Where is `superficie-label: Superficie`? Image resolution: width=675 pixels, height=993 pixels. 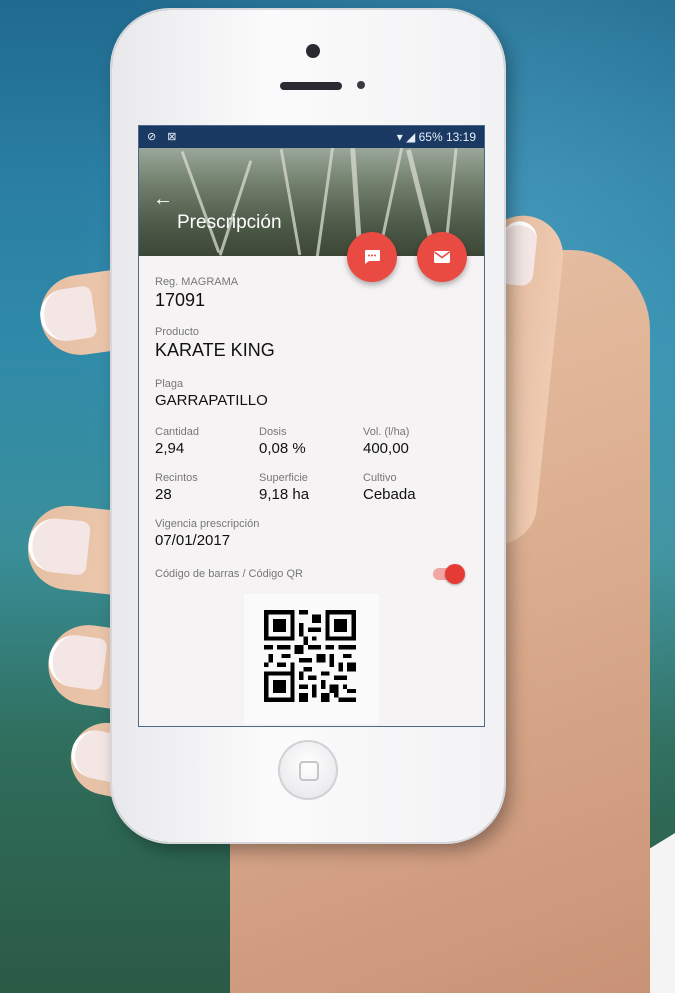
superficie-label: Superficie is located at coordinates (283, 478).